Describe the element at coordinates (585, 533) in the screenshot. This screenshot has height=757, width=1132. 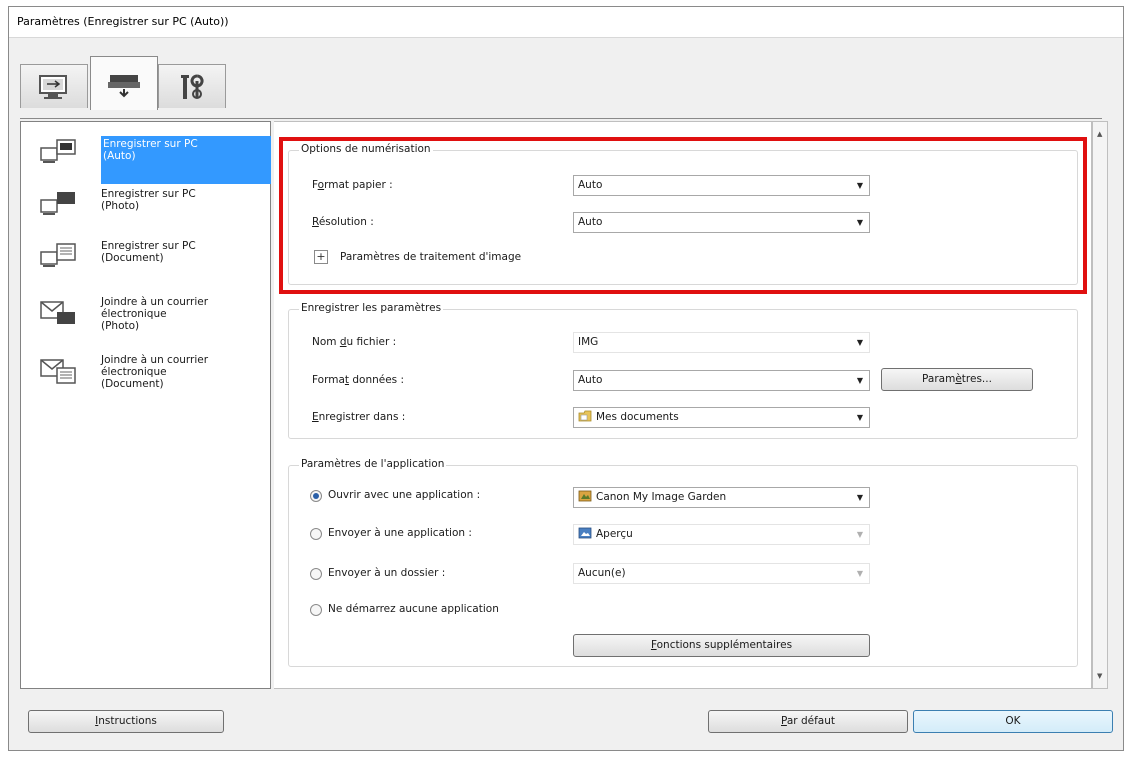
I see `preview-app-icon` at that location.